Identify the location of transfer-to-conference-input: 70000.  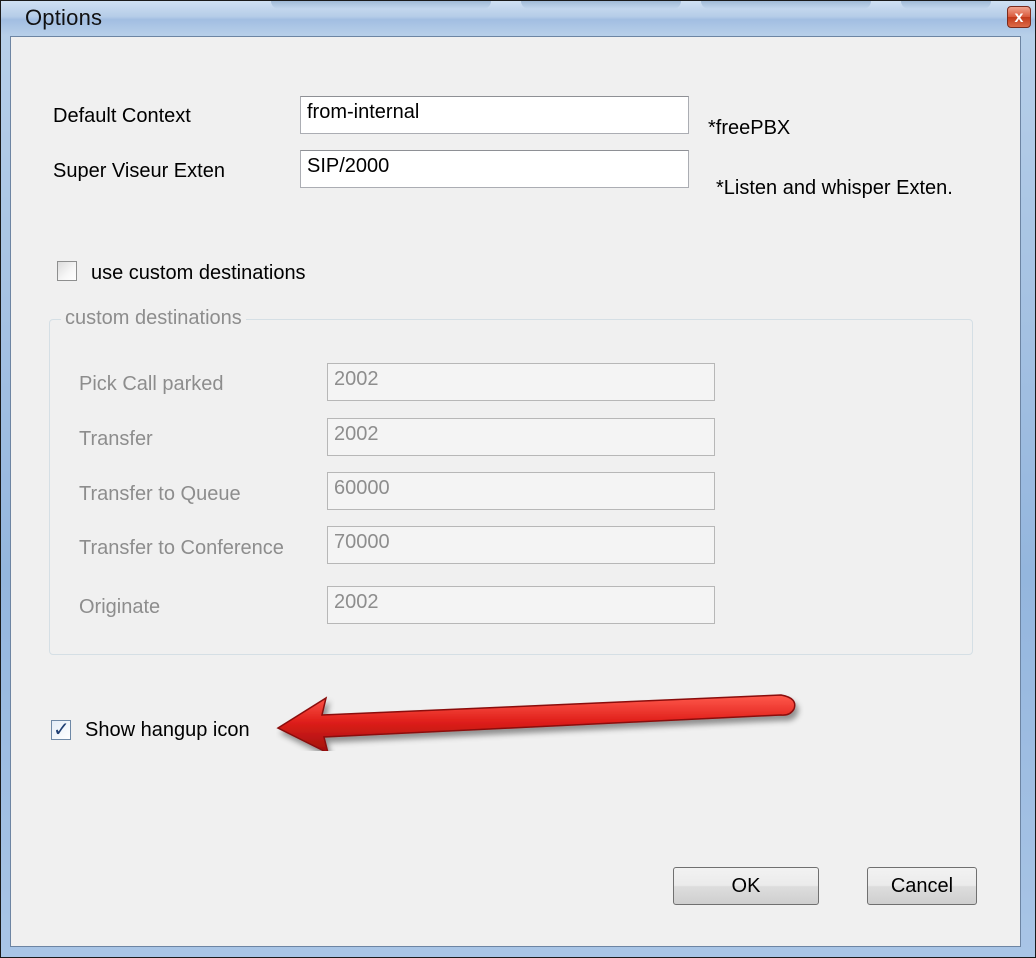
(521, 545).